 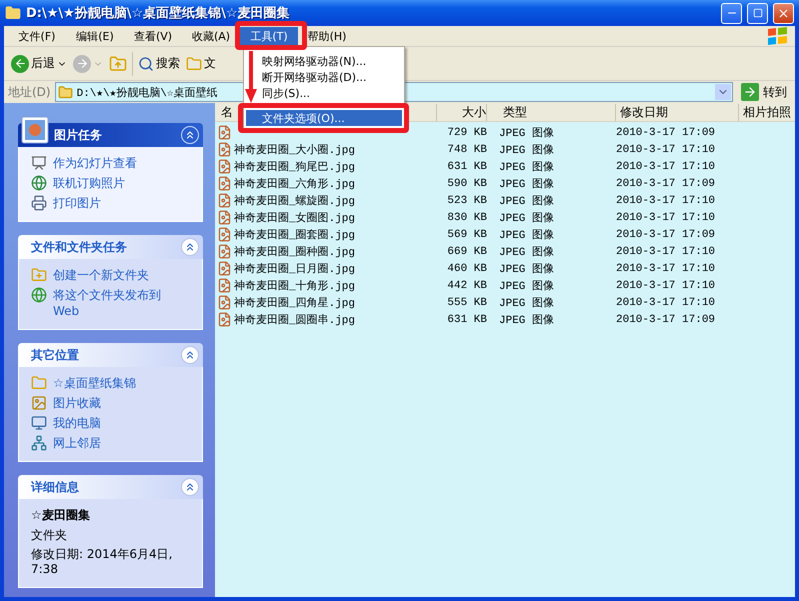 I want to click on panel-title: 详细信息, so click(x=55, y=487).